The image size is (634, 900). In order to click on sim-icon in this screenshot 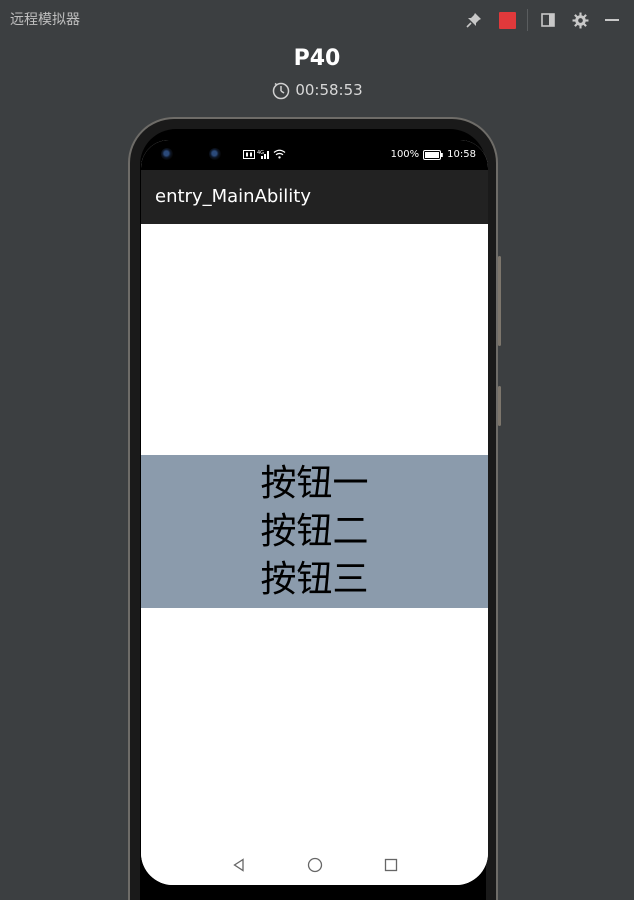, I will do `click(249, 154)`.